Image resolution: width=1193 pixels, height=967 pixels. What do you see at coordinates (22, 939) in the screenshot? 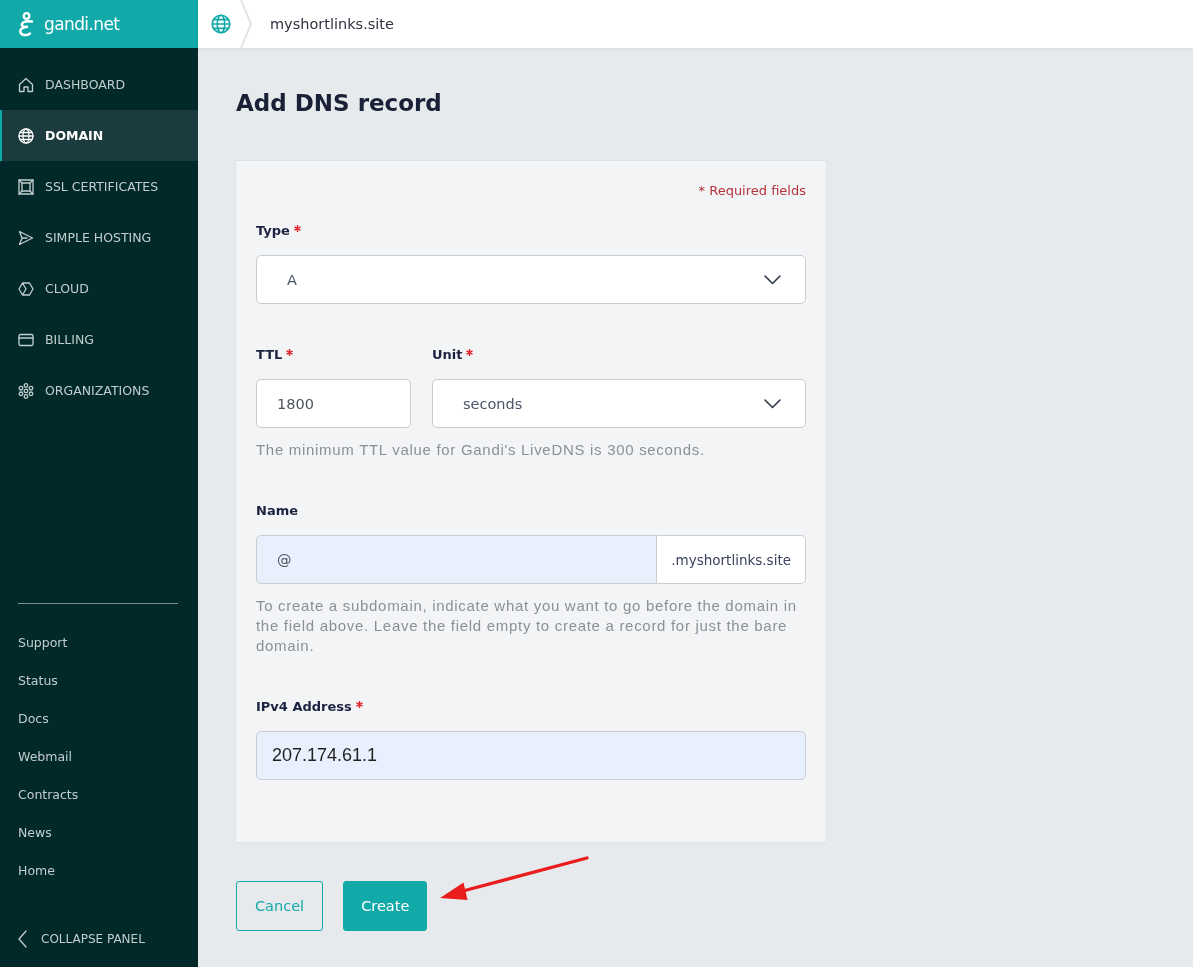
I see `chevron-left-icon` at bounding box center [22, 939].